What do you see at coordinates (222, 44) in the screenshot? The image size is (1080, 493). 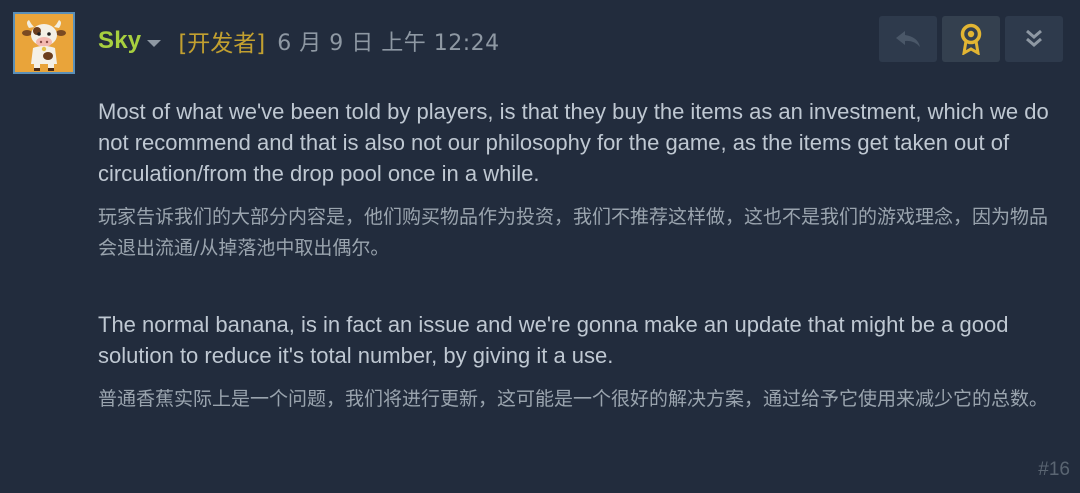 I see `developer-badge: [开发者]` at bounding box center [222, 44].